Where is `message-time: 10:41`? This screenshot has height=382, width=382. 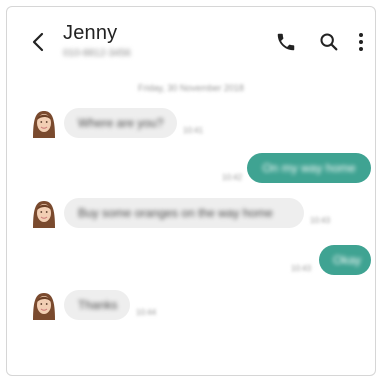
message-time: 10:41 is located at coordinates (193, 130).